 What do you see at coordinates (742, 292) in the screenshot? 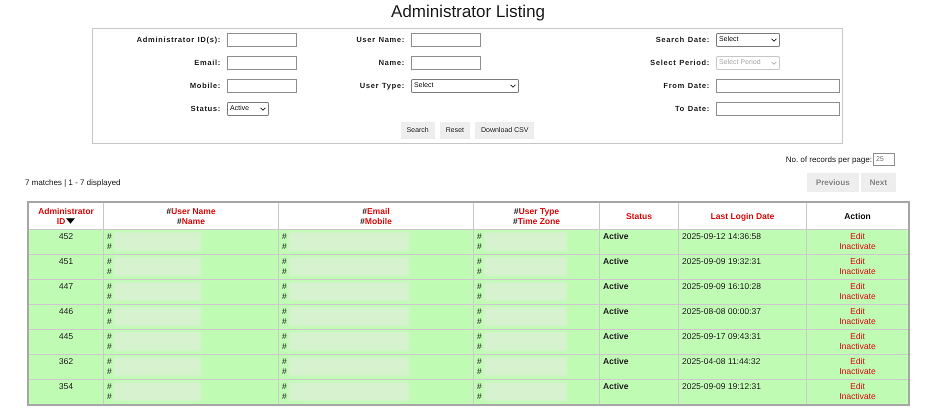
I see `table-cell: 2025-09-09 16:10:28` at bounding box center [742, 292].